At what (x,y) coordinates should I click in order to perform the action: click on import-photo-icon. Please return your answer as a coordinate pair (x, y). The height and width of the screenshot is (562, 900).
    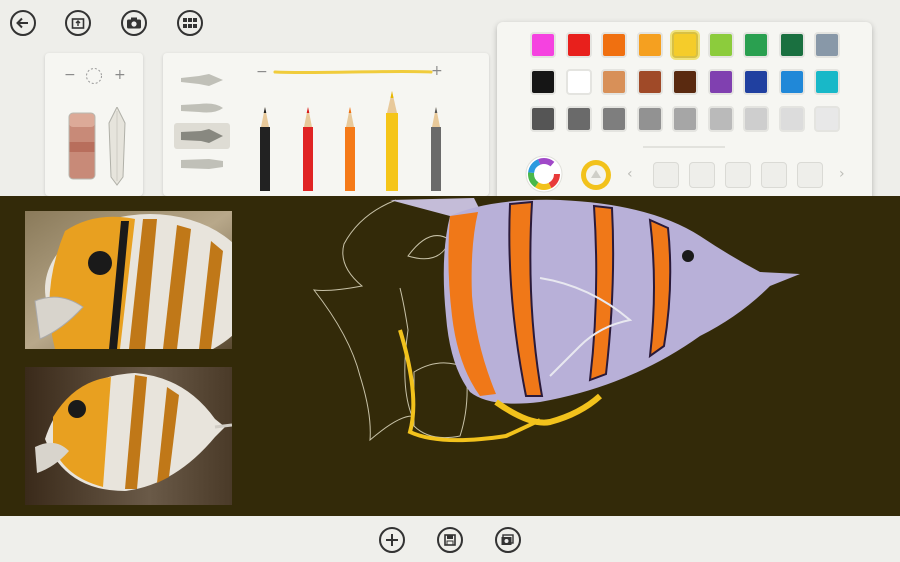
    Looking at the image, I should click on (78, 23).